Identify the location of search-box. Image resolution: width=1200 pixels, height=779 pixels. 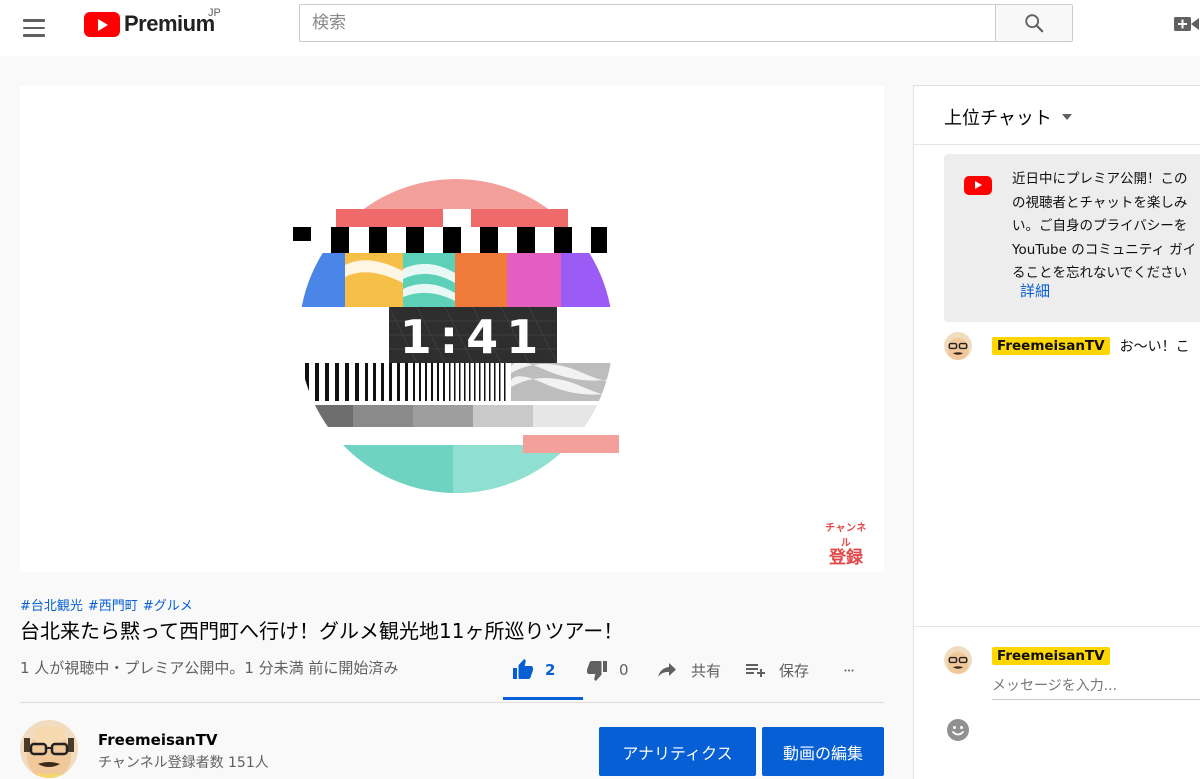
(647, 23).